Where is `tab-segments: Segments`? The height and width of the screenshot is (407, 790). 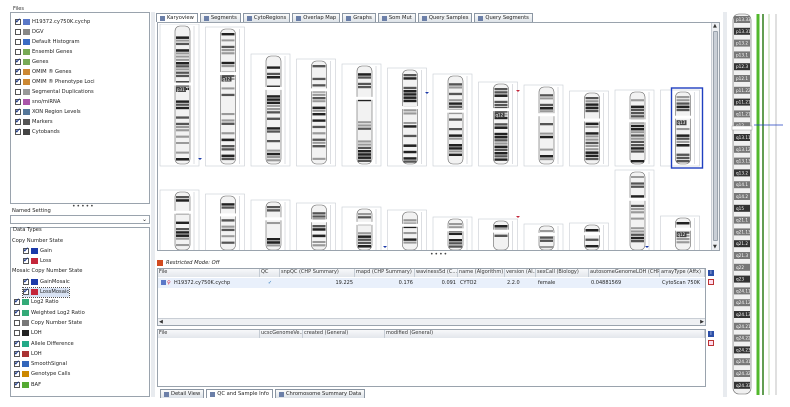
tab-segments: Segments is located at coordinates (220, 17).